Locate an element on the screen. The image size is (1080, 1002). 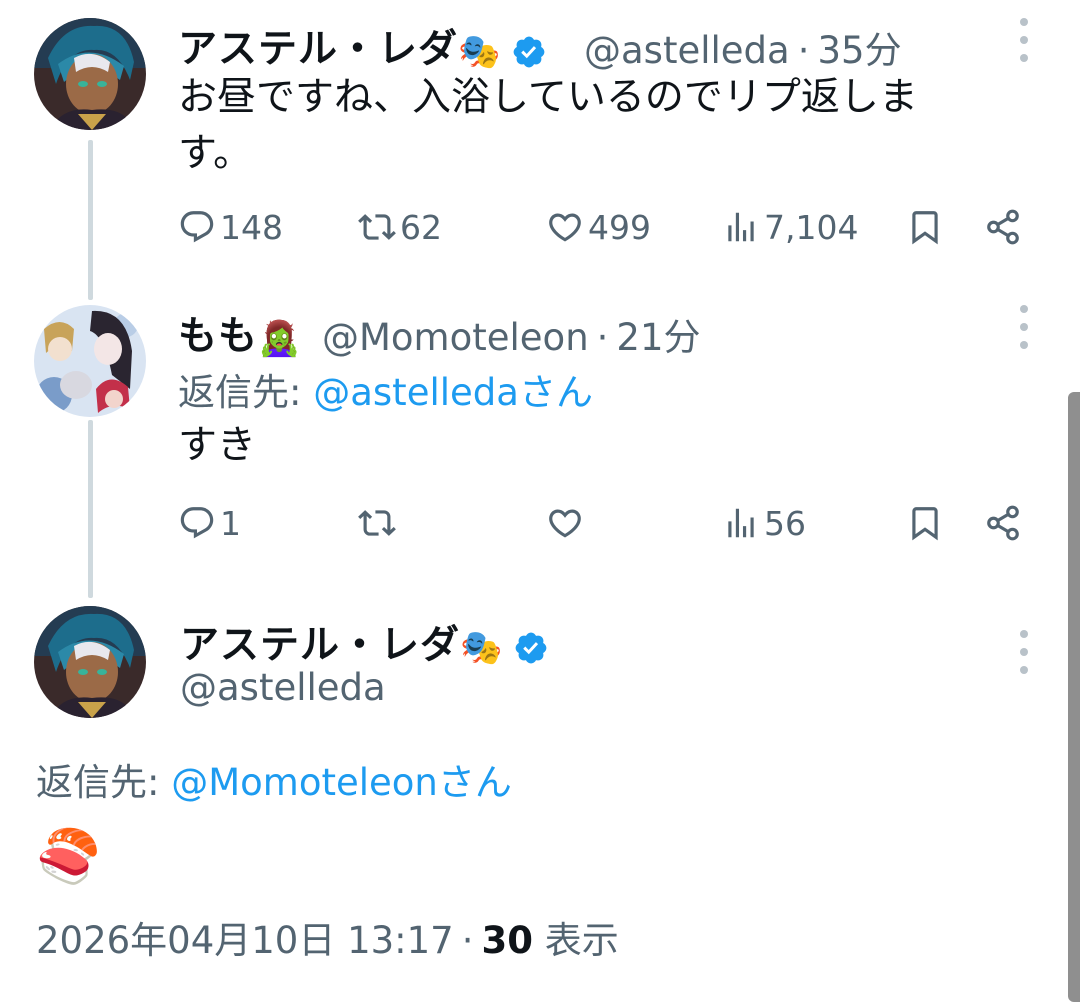
replying-to: 返信先: @Momoteleonさん is located at coordinates (274, 779).